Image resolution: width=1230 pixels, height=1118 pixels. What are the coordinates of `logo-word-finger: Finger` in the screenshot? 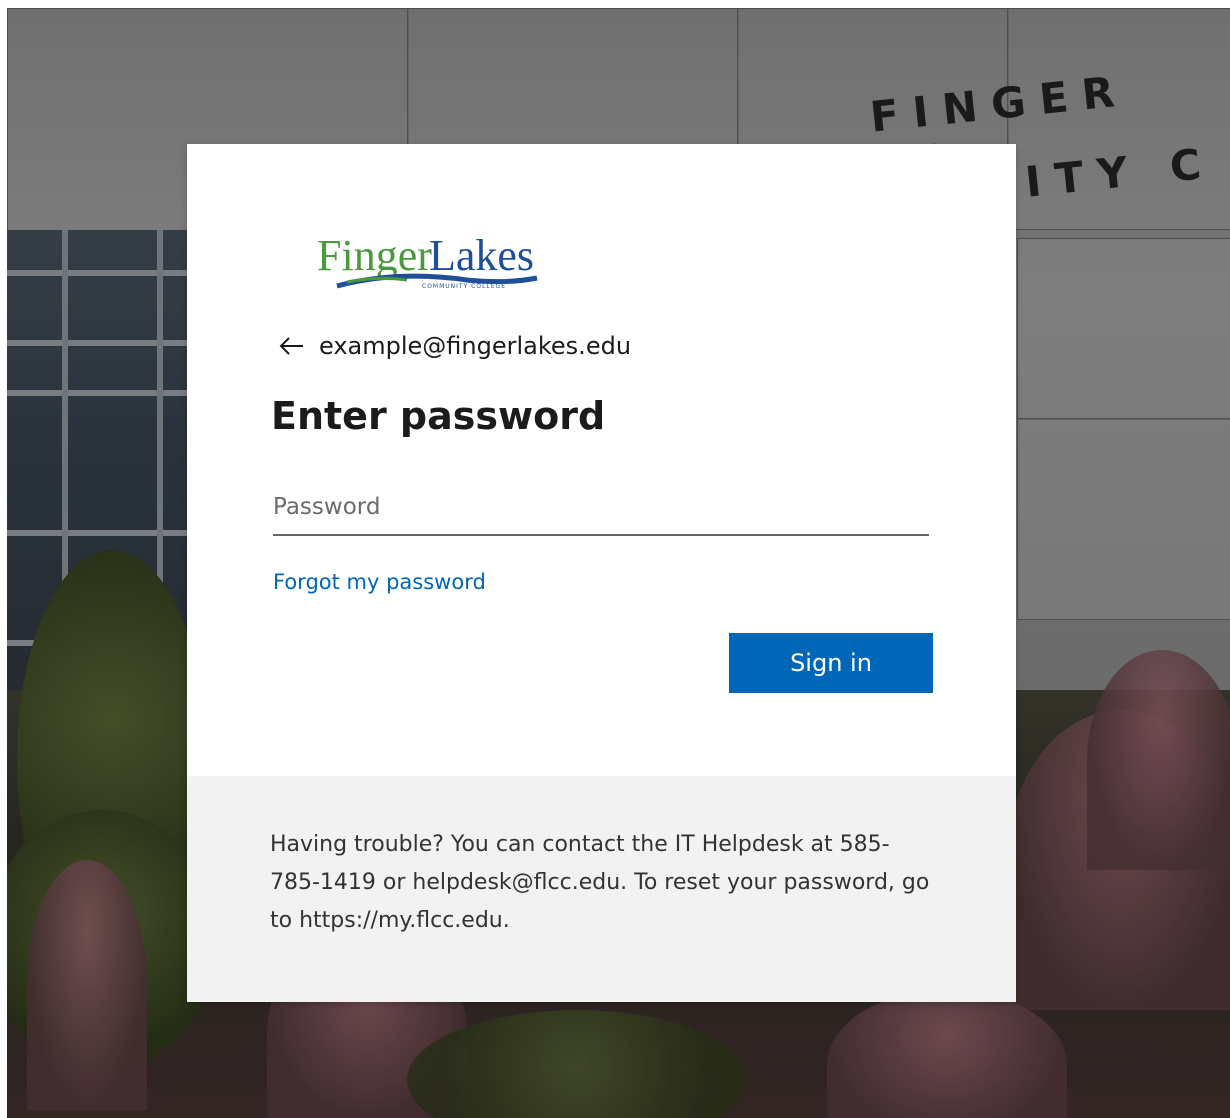 It's located at (374, 255).